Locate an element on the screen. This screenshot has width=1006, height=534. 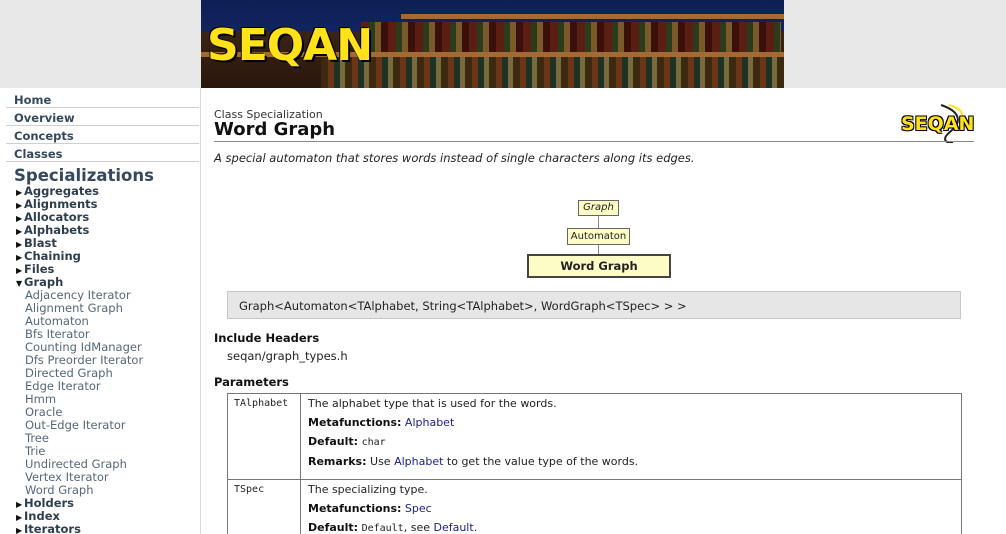
link-alphabet-remarks: Alphabet is located at coordinates (418, 461).